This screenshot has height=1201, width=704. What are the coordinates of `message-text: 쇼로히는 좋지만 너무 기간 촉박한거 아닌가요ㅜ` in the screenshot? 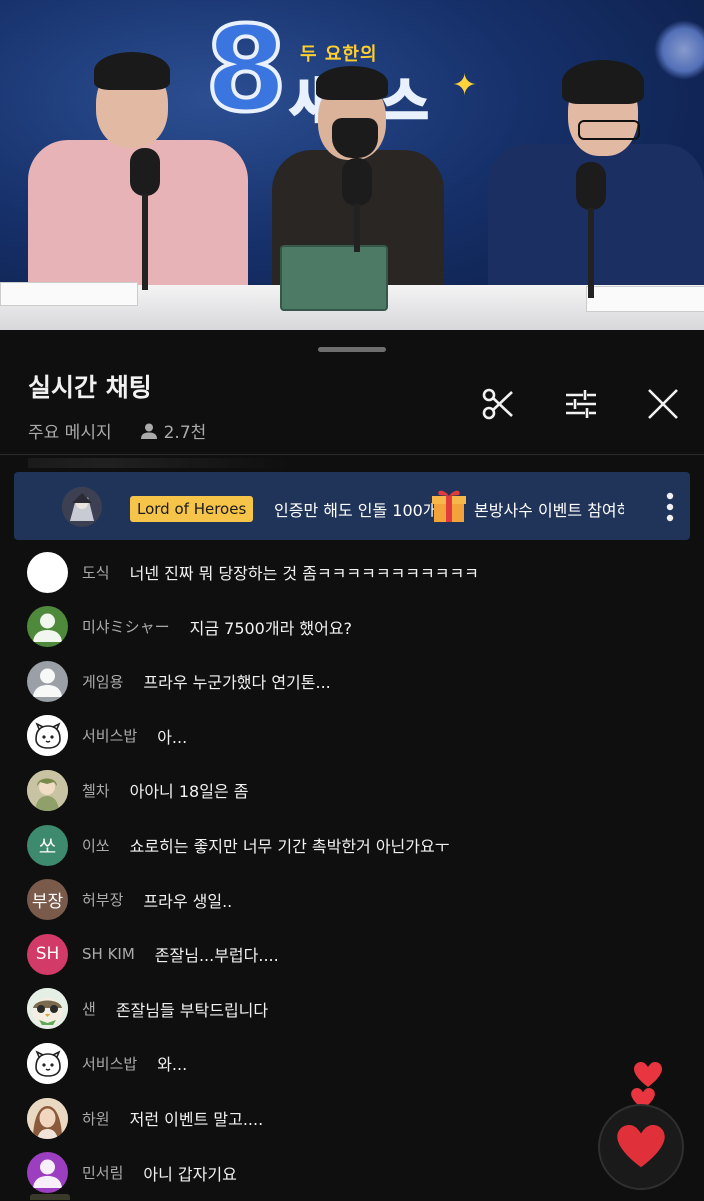 It's located at (289, 846).